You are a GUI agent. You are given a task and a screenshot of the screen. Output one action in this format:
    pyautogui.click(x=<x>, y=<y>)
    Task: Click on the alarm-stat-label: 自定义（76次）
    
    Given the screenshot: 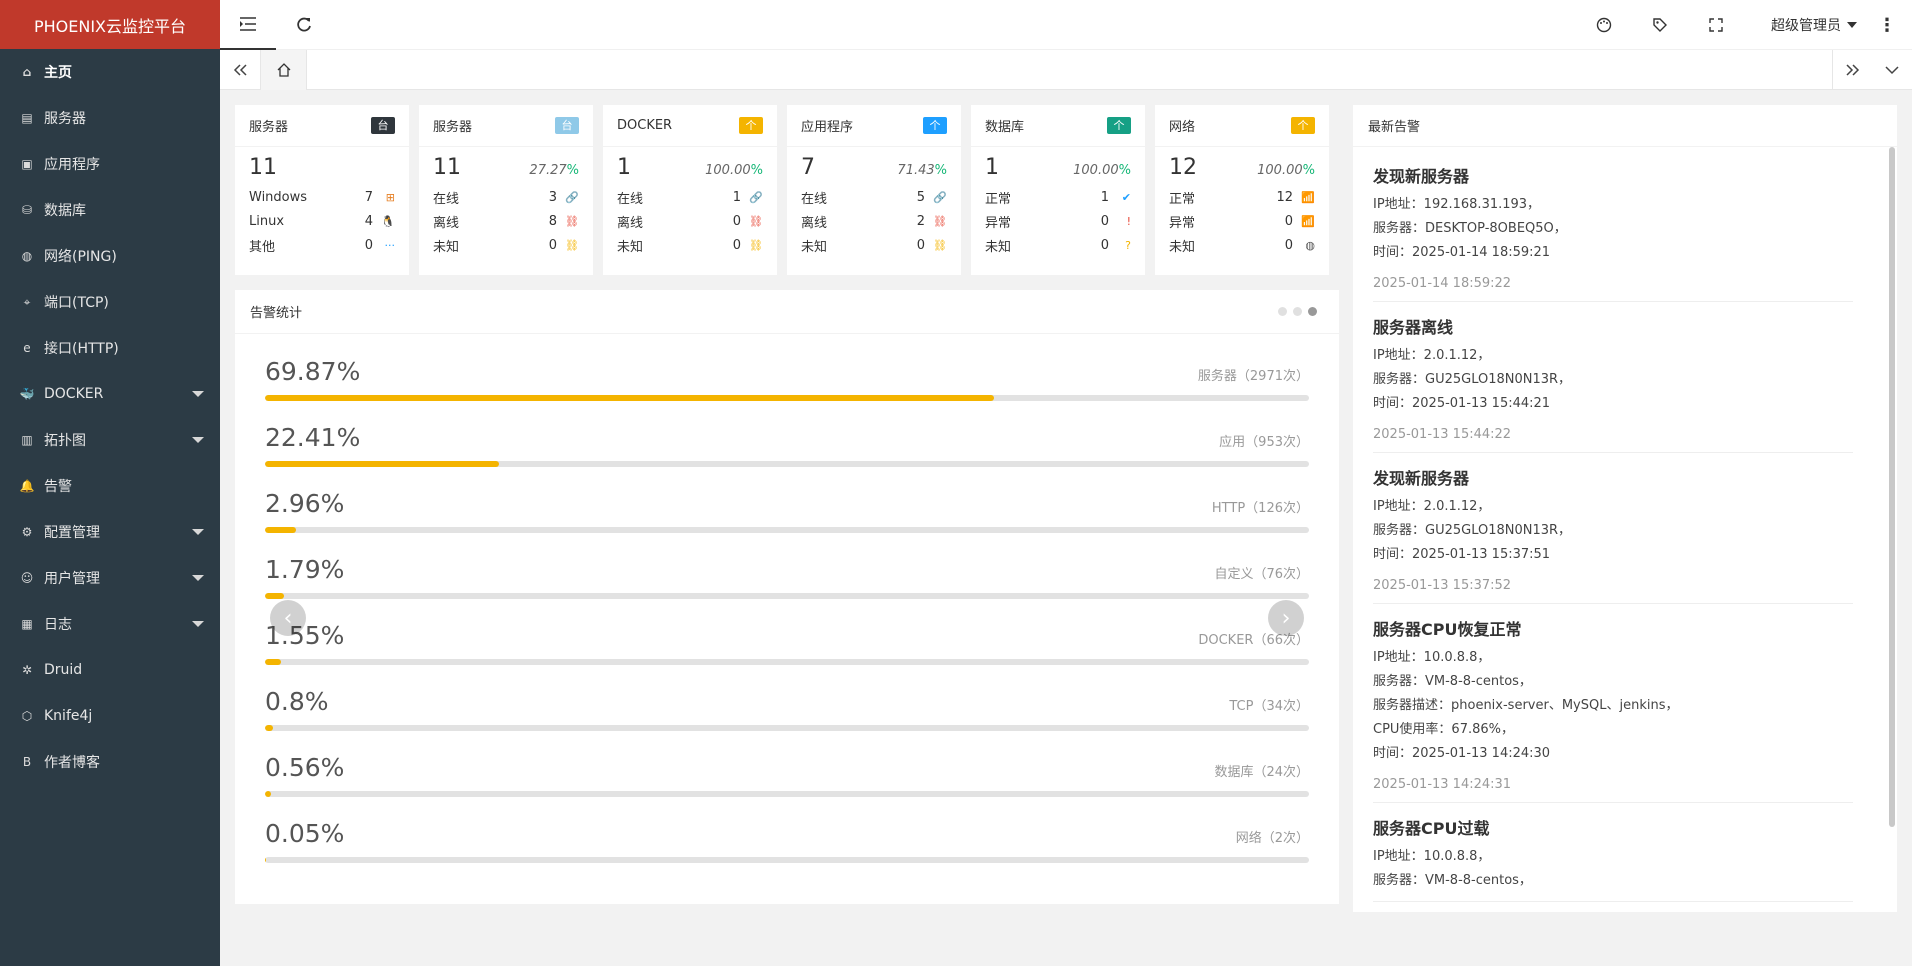 What is the action you would take?
    pyautogui.click(x=1261, y=574)
    